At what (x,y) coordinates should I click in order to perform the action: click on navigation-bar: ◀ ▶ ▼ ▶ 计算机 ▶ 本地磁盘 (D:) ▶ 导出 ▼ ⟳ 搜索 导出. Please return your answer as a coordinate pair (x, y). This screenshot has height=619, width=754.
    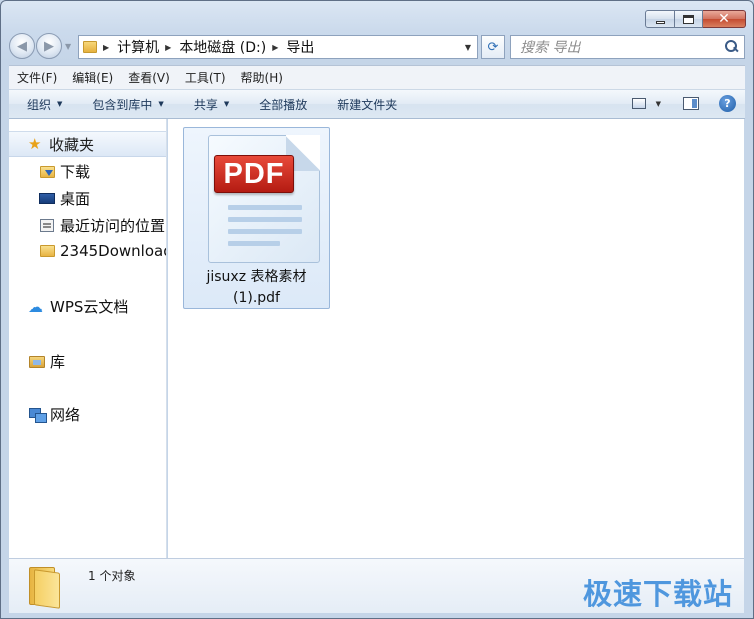
    Looking at the image, I should click on (377, 47).